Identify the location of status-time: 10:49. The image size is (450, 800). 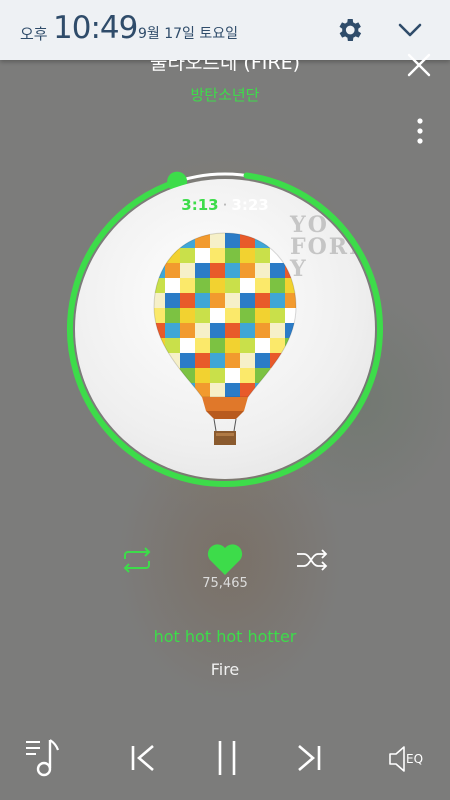
(95, 28).